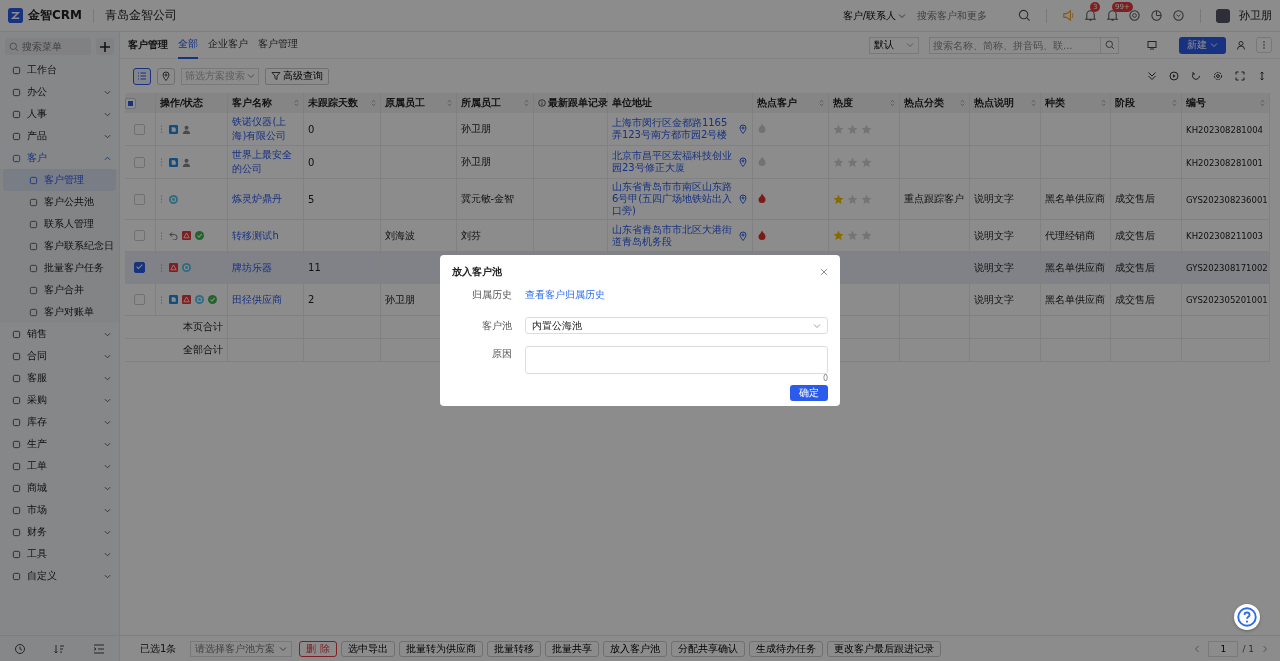 The height and width of the screenshot is (661, 1280). What do you see at coordinates (59, 444) in the screenshot?
I see `sidebar-item: 生产` at bounding box center [59, 444].